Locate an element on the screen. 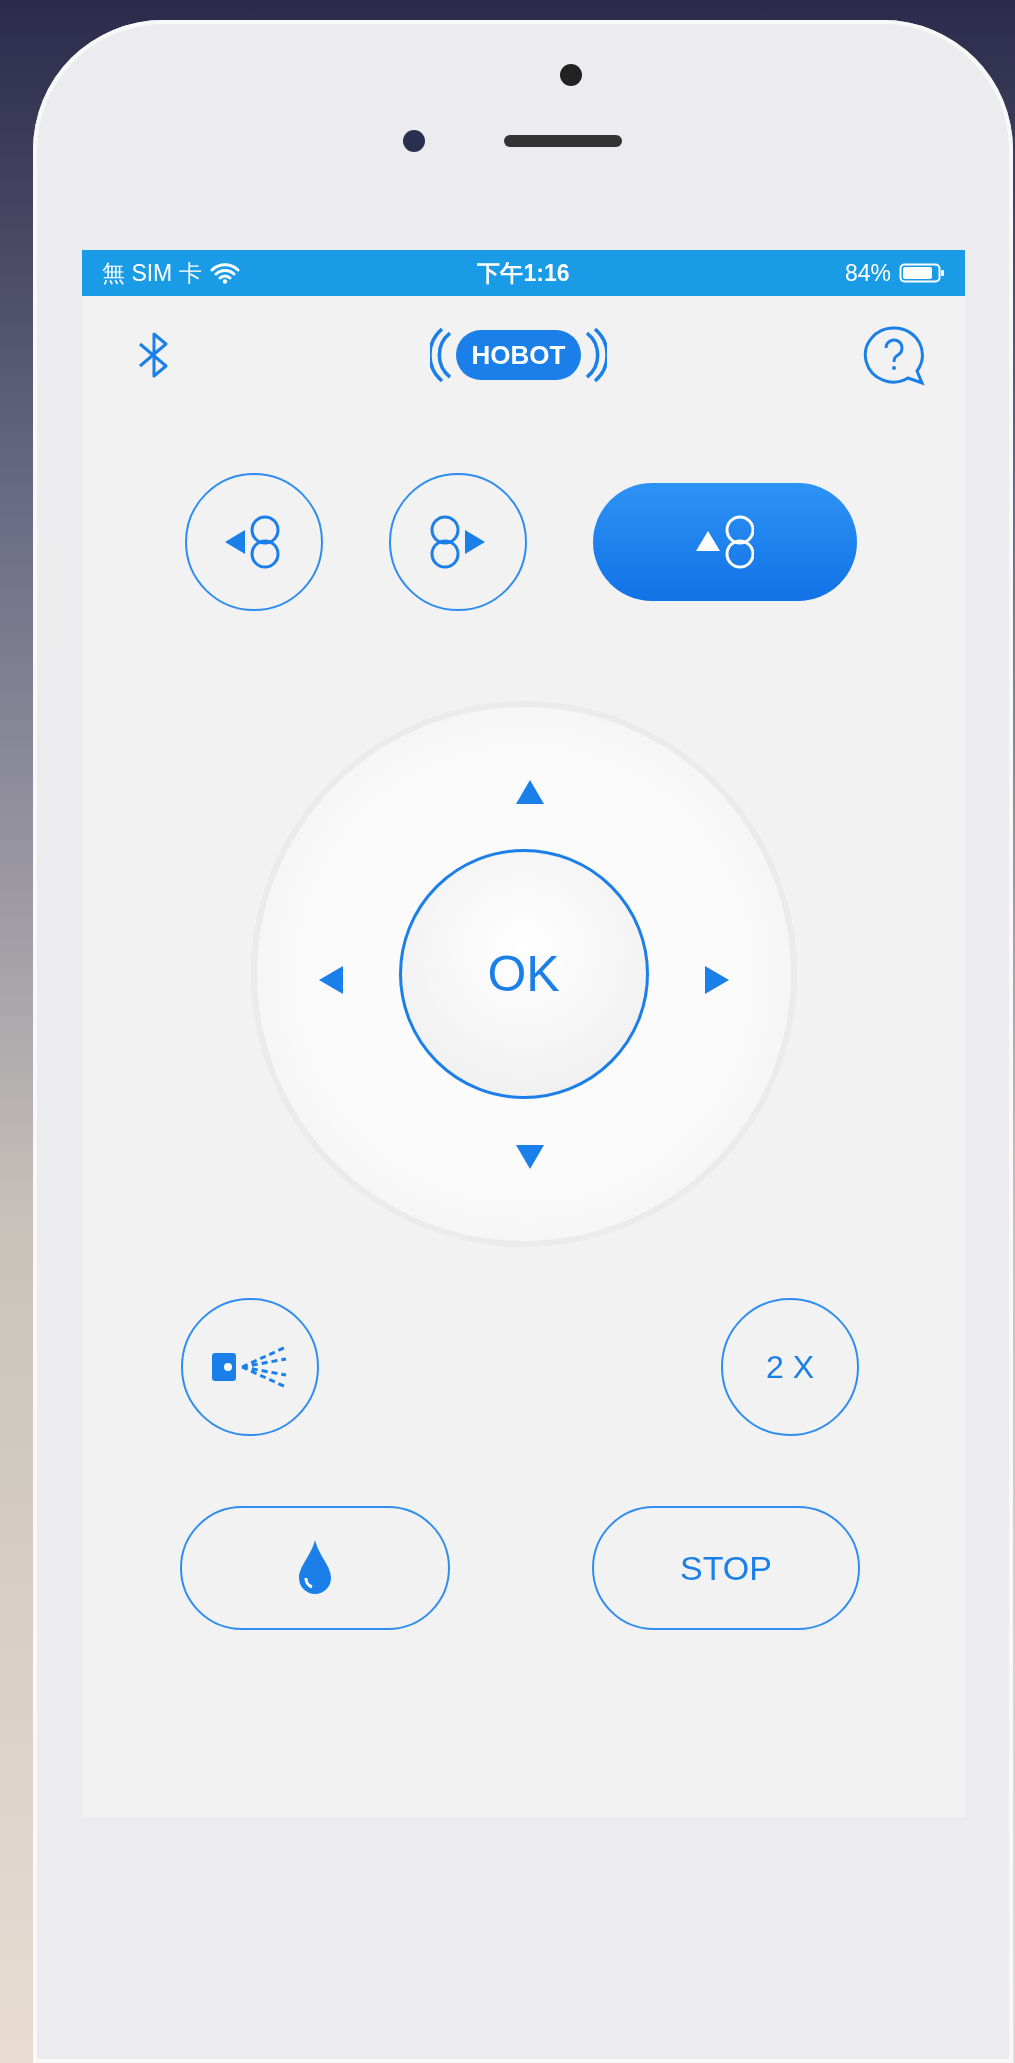 This screenshot has height=2063, width=1015. water-drop-icon is located at coordinates (315, 1568).